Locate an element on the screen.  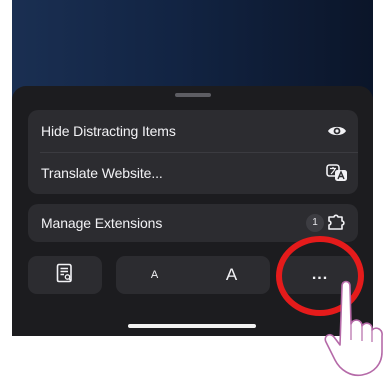
eye-icon is located at coordinates (337, 131).